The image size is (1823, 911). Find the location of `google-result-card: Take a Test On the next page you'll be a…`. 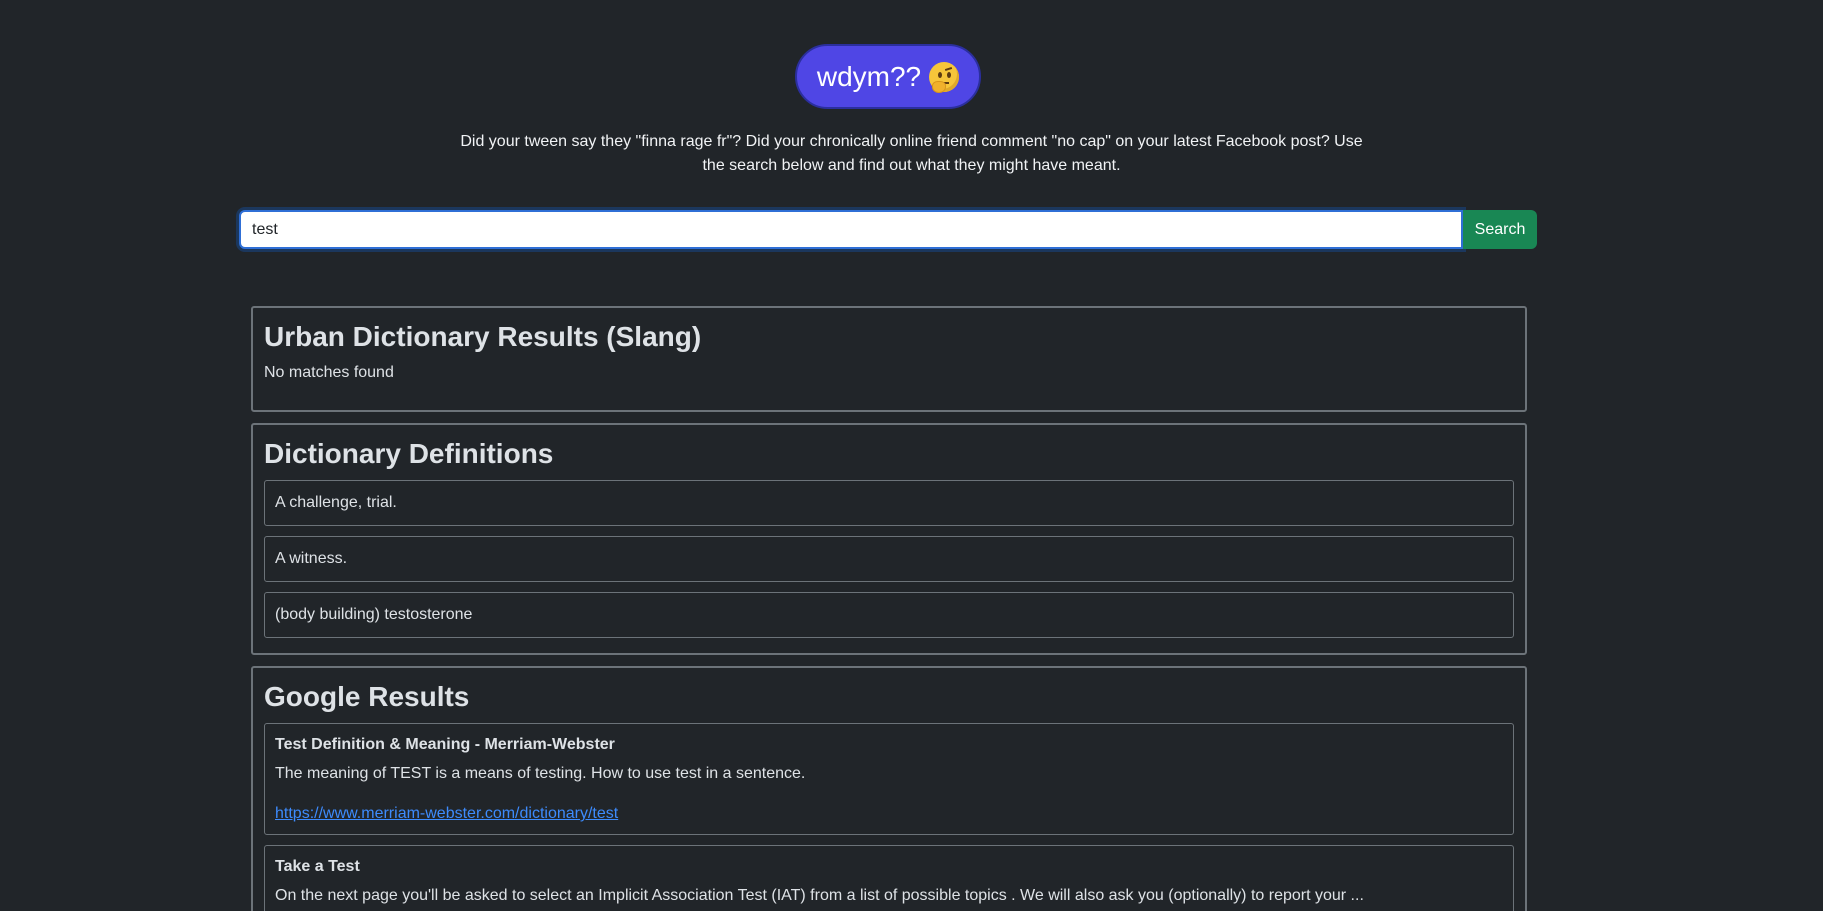

google-result-card: Take a Test On the next page you'll be a… is located at coordinates (889, 878).